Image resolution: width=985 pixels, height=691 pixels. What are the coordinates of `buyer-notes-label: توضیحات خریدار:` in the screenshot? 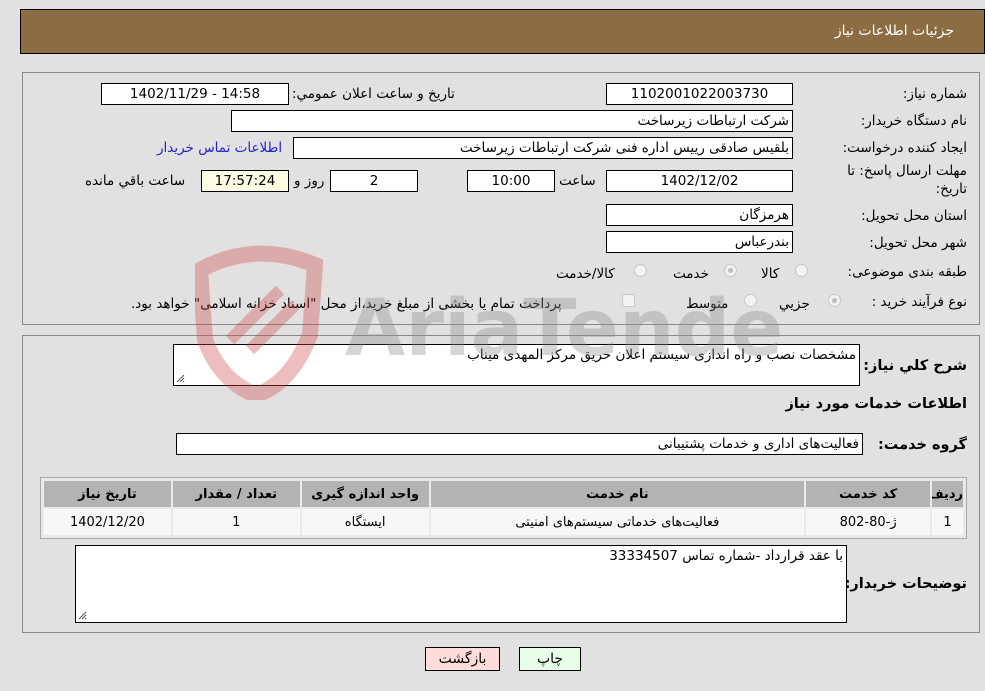 It's located at (905, 584).